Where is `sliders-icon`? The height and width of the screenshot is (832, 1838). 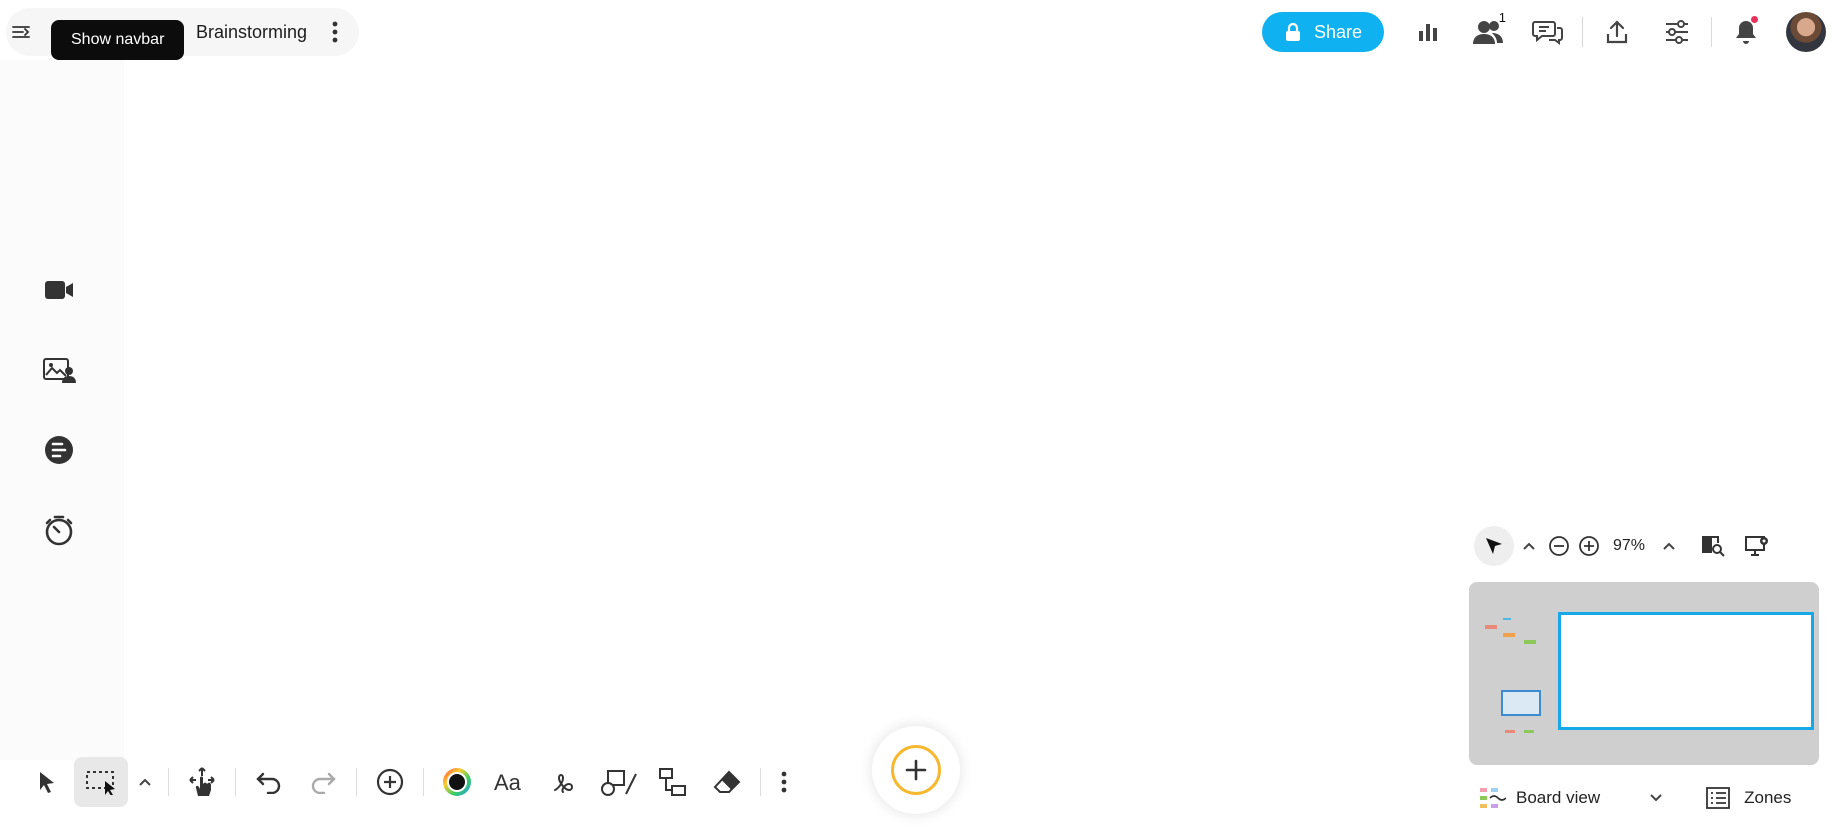 sliders-icon is located at coordinates (1677, 32).